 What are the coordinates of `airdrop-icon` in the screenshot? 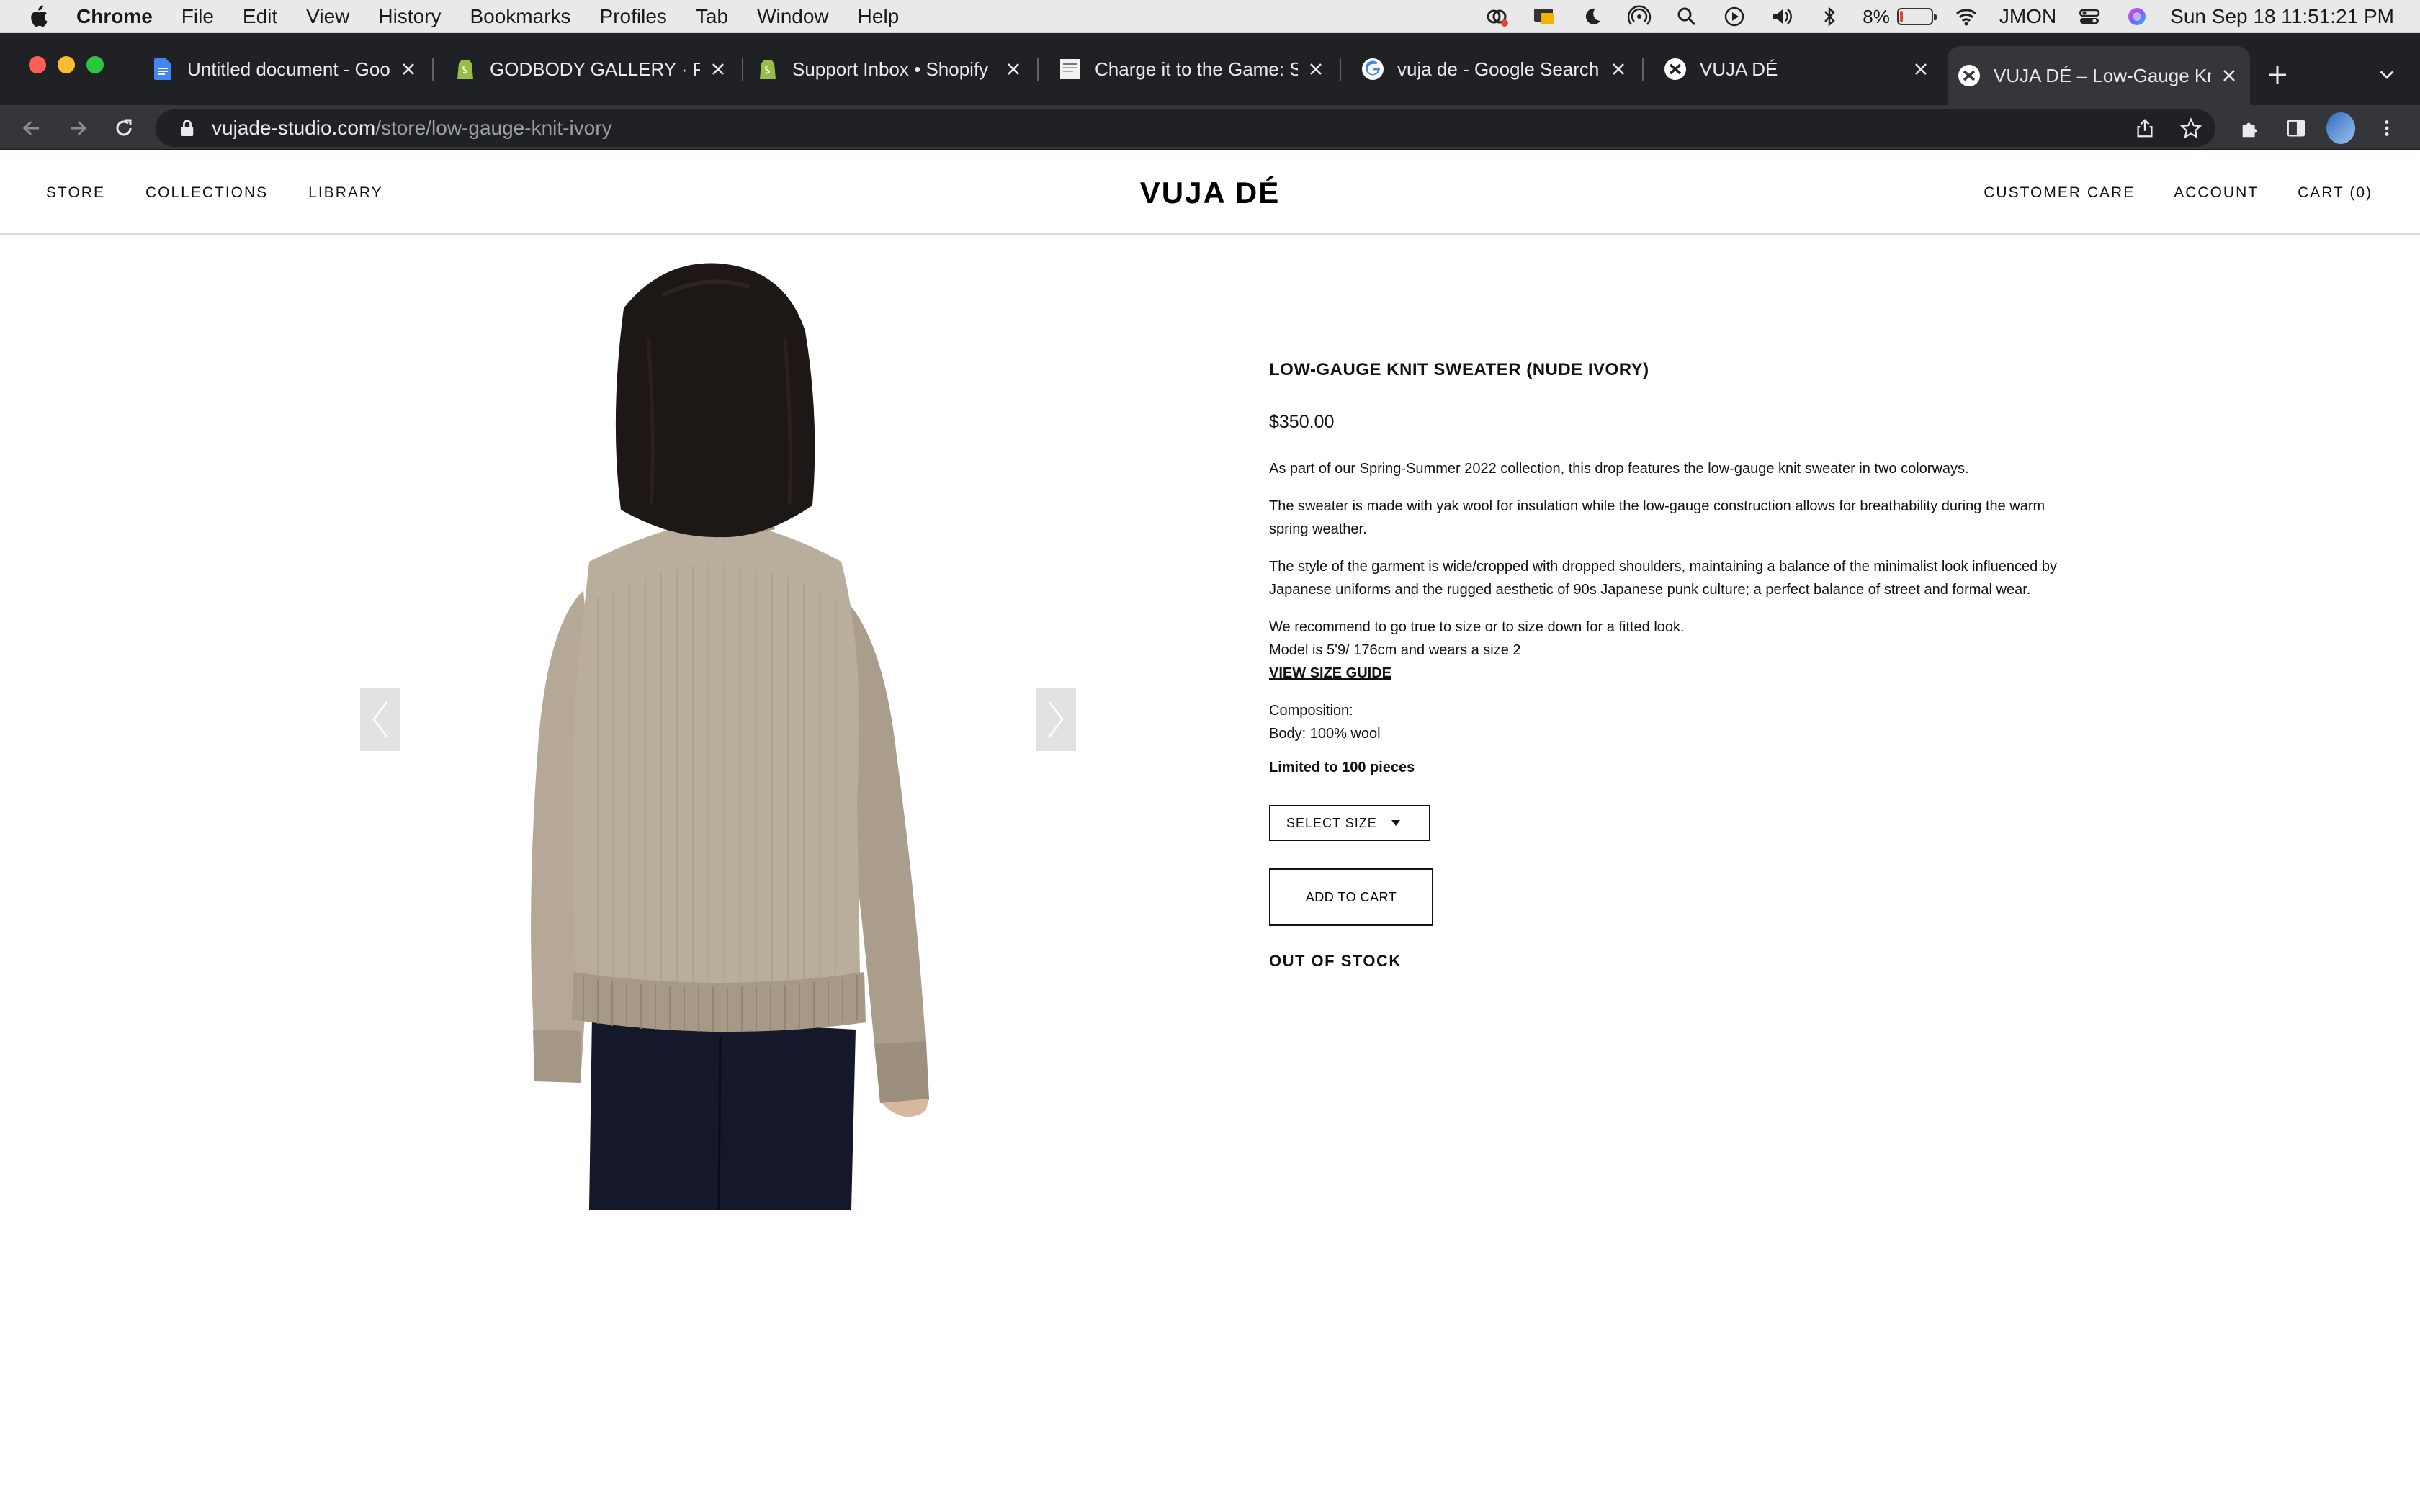 It's located at (1639, 16).